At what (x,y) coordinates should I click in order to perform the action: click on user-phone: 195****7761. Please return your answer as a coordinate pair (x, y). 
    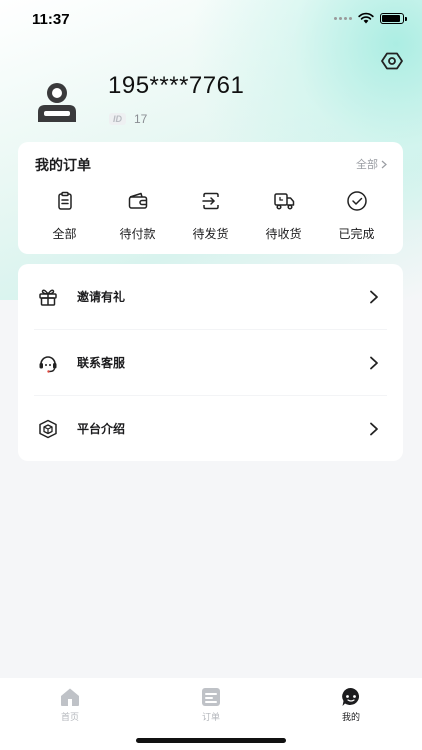
    Looking at the image, I should click on (176, 85).